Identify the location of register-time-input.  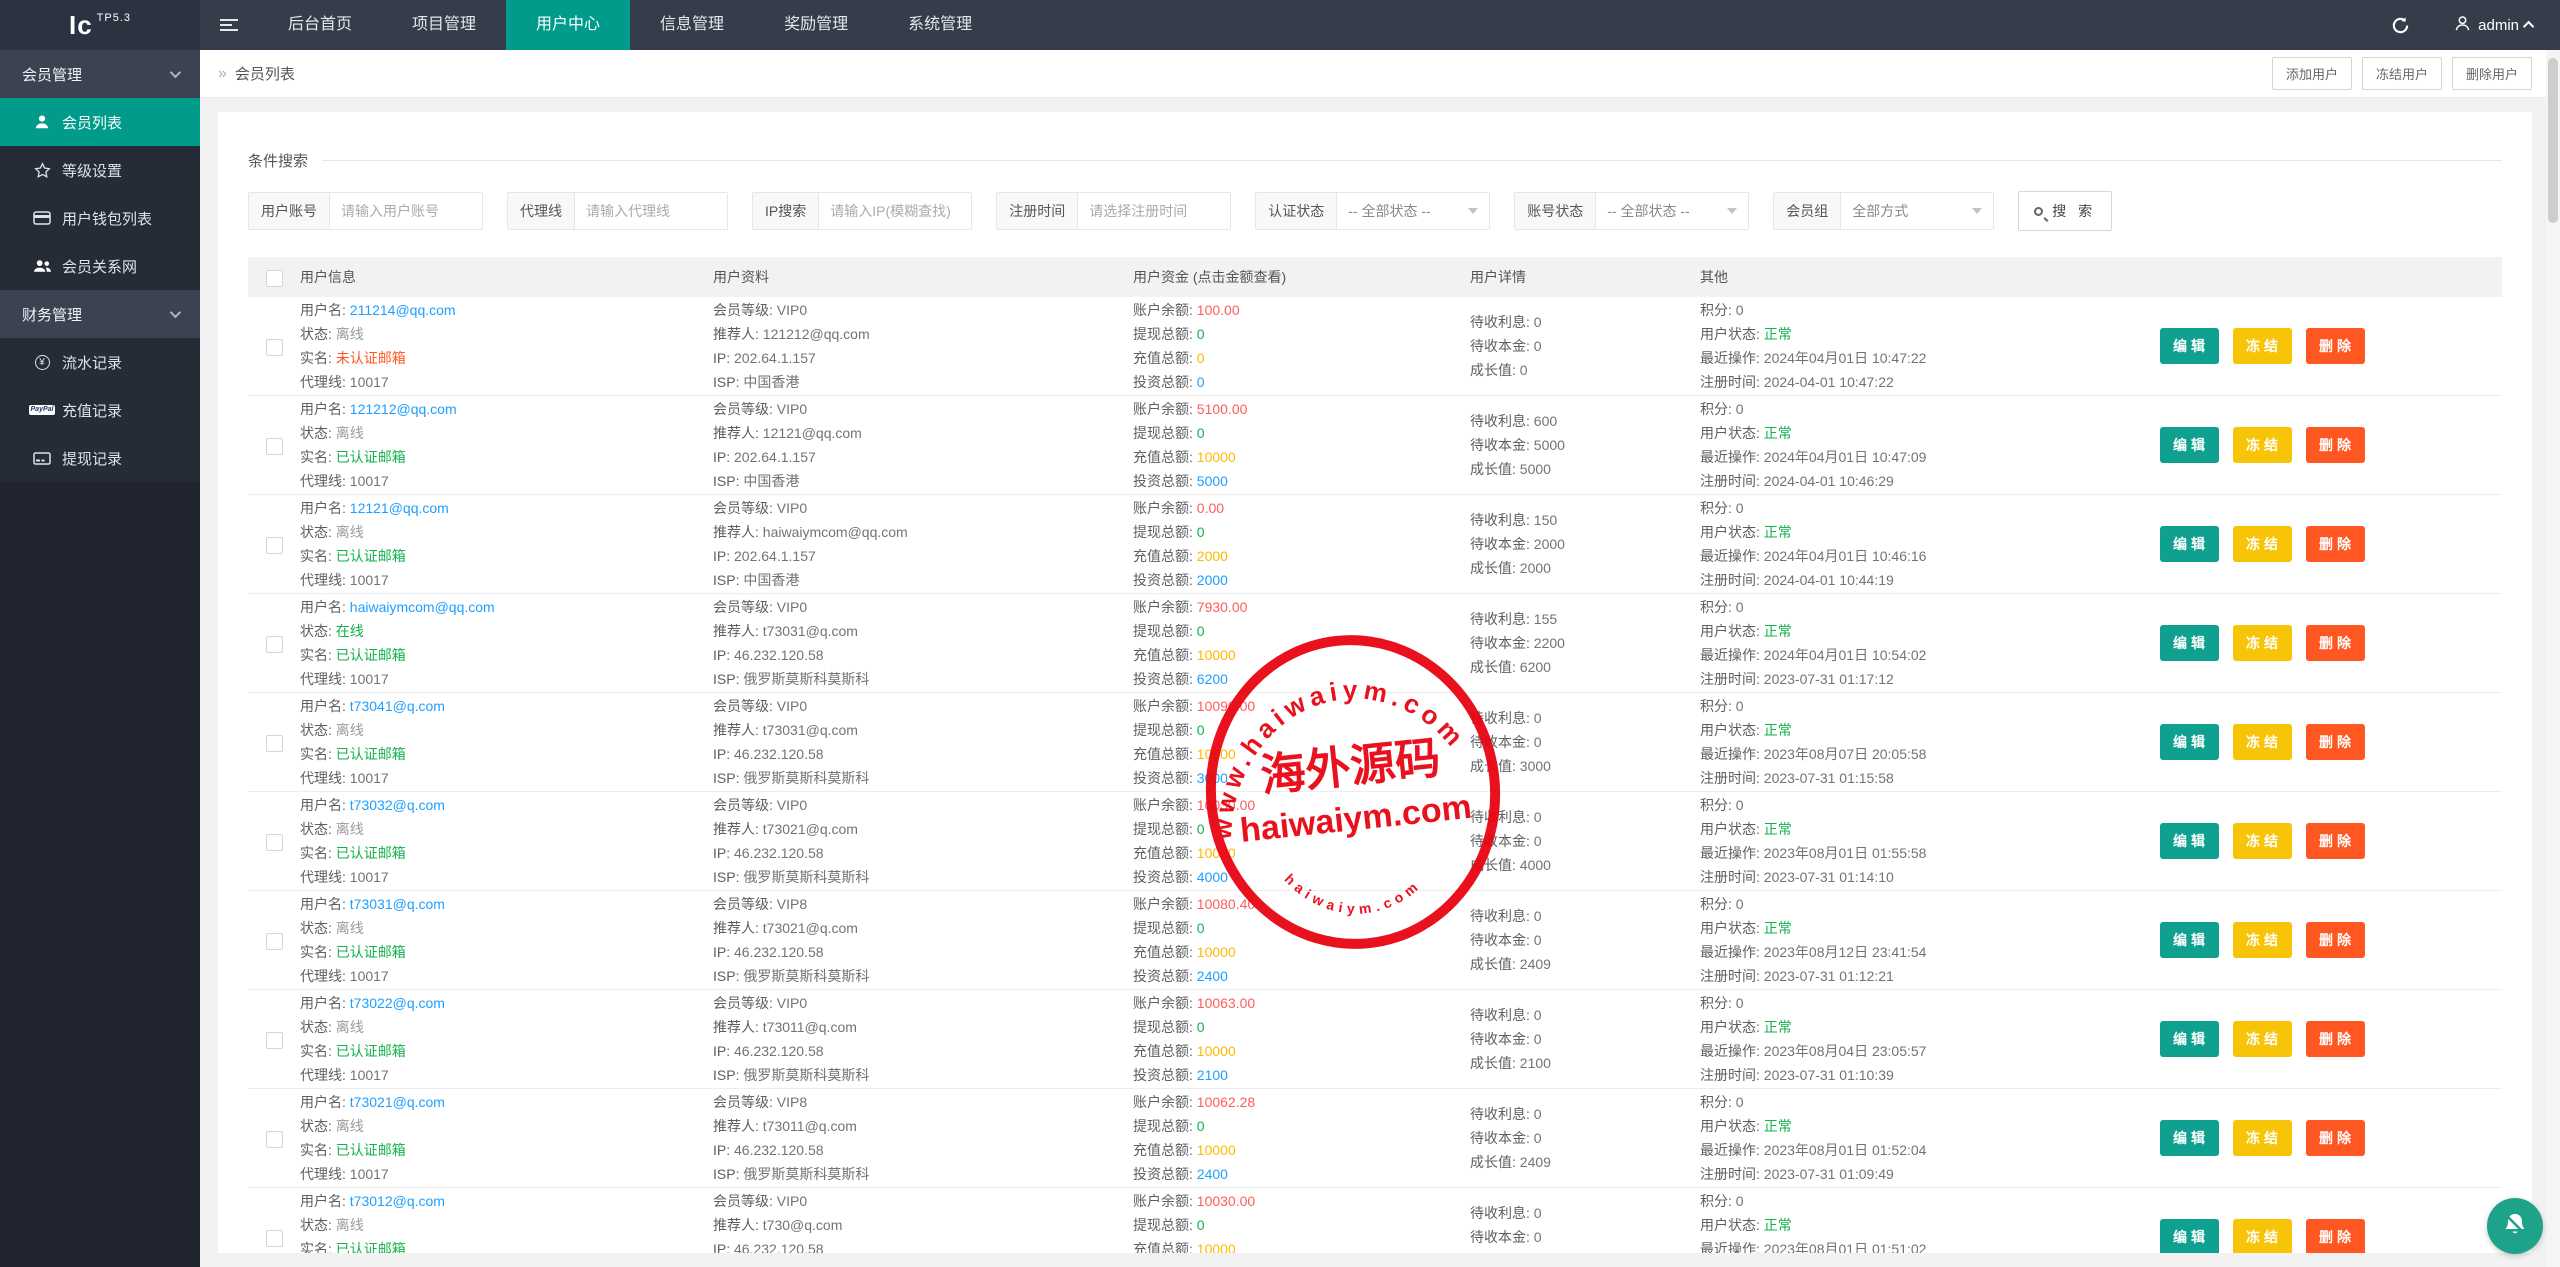
(1154, 211).